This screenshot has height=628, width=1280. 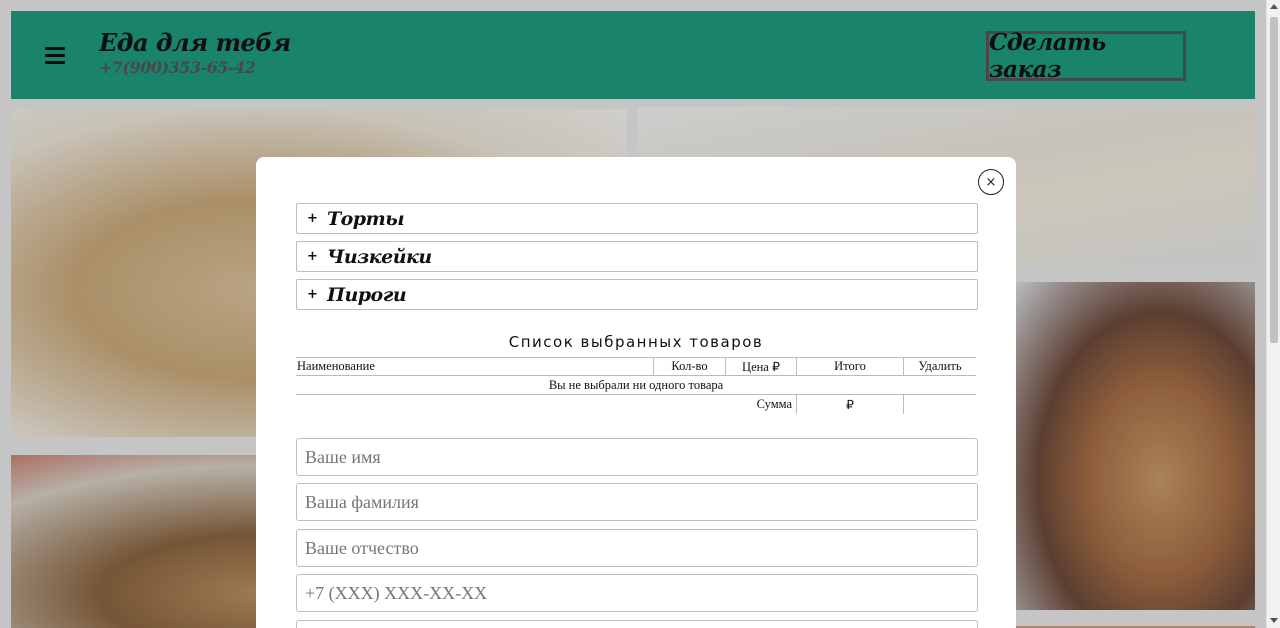 I want to click on sum-value: ₽, so click(x=849, y=404).